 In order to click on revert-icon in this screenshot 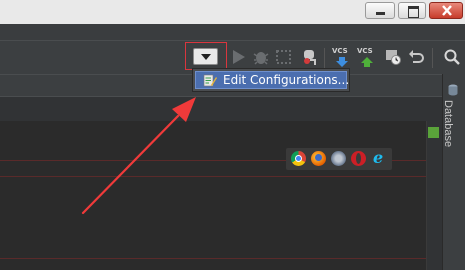, I will do `click(416, 57)`.